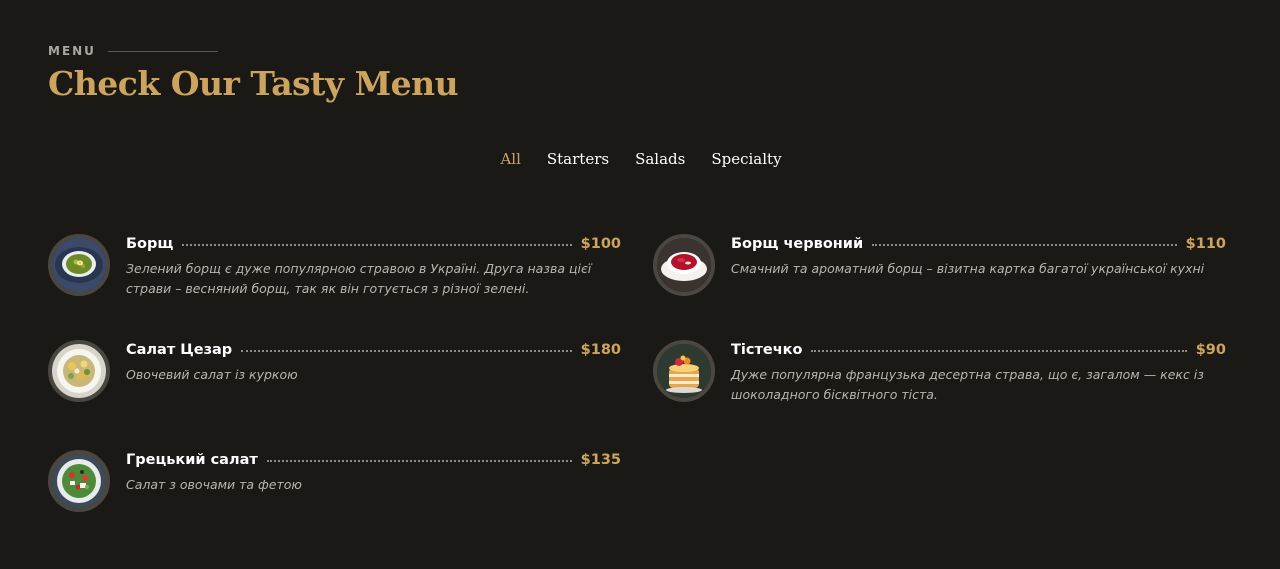  Describe the element at coordinates (578, 159) in the screenshot. I see `filter-tab-starters: Starters` at that location.